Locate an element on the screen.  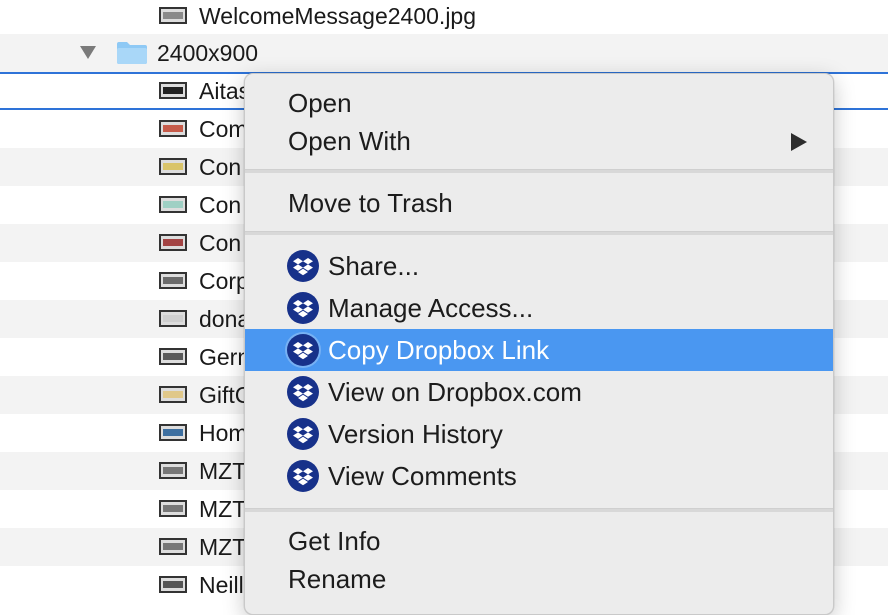
file-name: WelcomeMessage2400.jpg is located at coordinates (338, 16).